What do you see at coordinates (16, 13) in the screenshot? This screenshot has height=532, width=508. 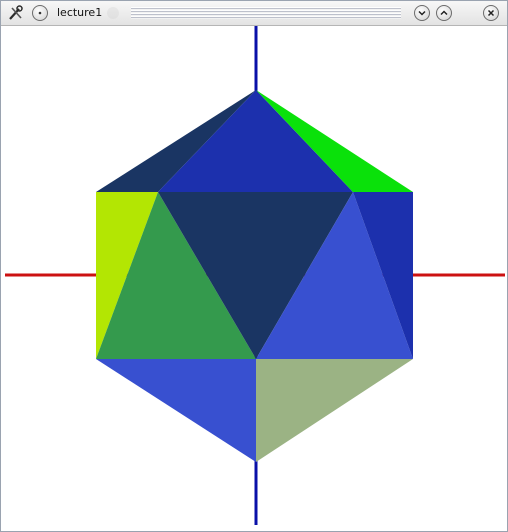 I see `wrench-icon` at bounding box center [16, 13].